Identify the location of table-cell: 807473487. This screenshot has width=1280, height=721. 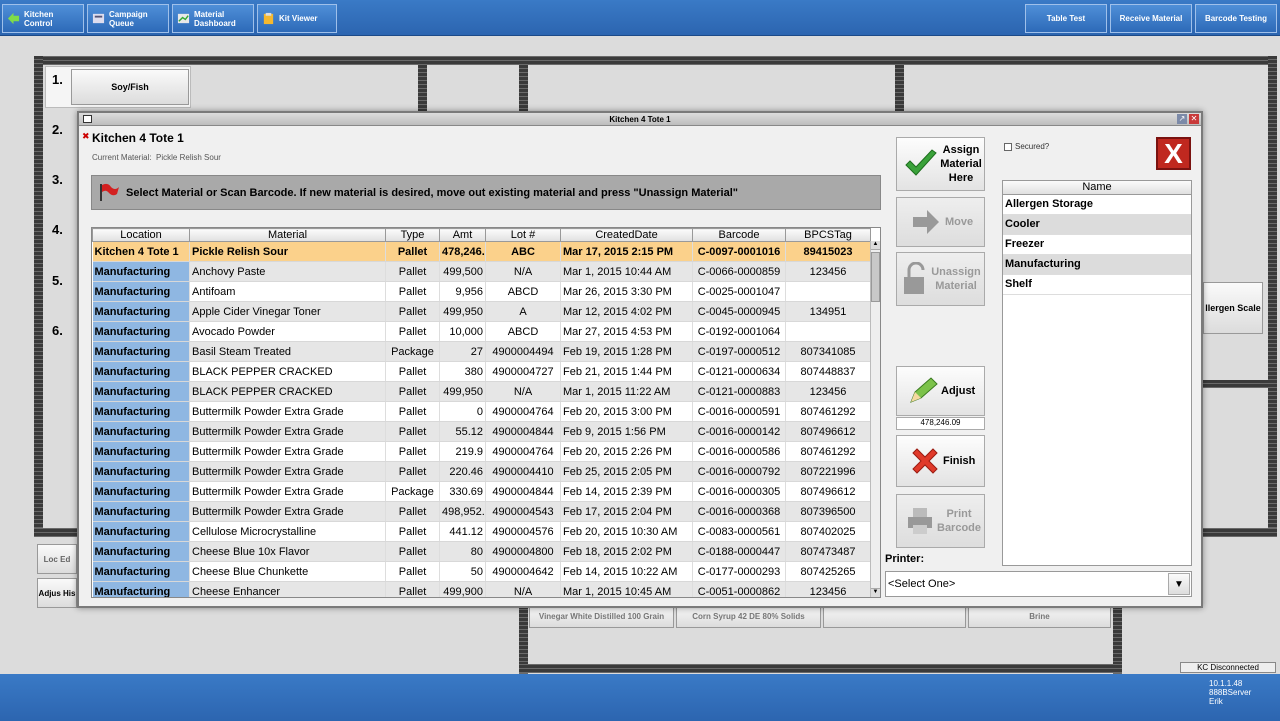
(828, 551).